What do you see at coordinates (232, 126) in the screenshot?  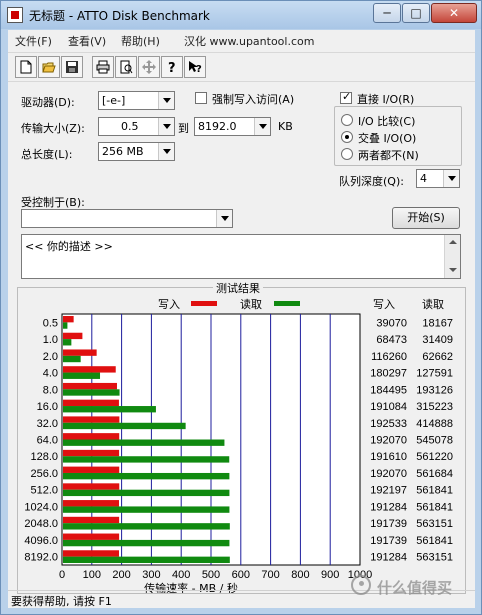 I see `transfer-to-select: 8192.0` at bounding box center [232, 126].